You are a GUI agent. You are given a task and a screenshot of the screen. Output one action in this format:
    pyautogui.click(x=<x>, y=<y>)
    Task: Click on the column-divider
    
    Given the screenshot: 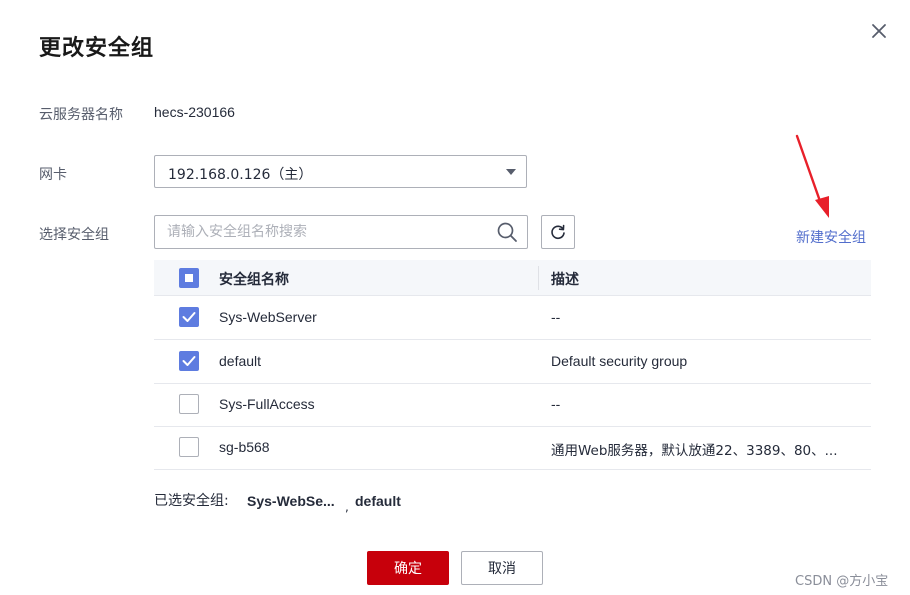 What is the action you would take?
    pyautogui.click(x=538, y=278)
    